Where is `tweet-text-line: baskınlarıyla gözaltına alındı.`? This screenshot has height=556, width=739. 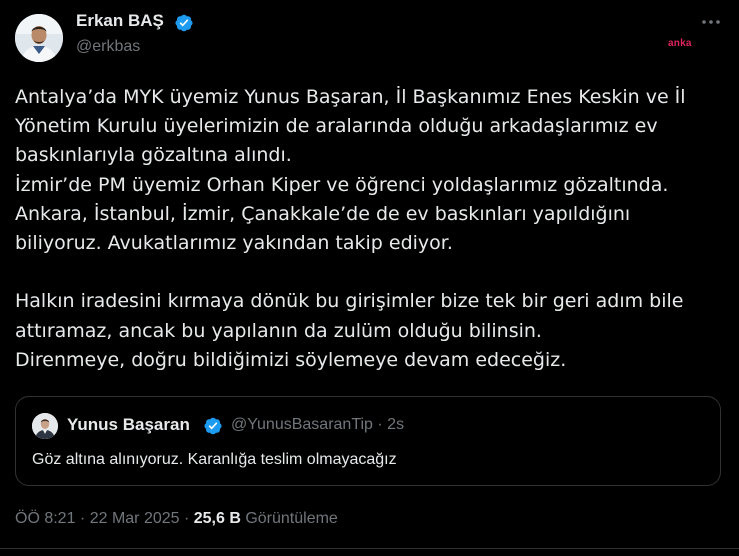 tweet-text-line: baskınlarıyla gözaltına alındı. is located at coordinates (153, 155).